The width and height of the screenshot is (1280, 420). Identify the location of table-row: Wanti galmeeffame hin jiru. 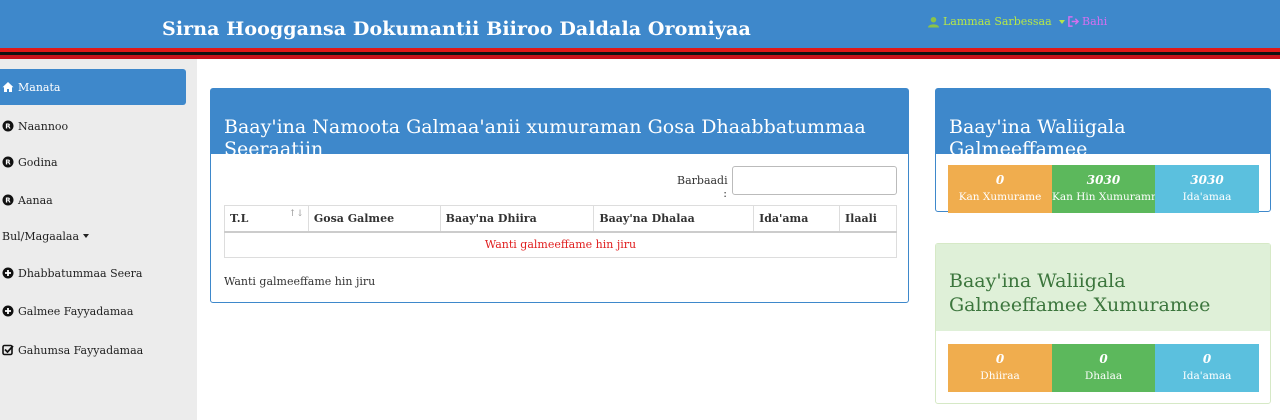
(560, 244).